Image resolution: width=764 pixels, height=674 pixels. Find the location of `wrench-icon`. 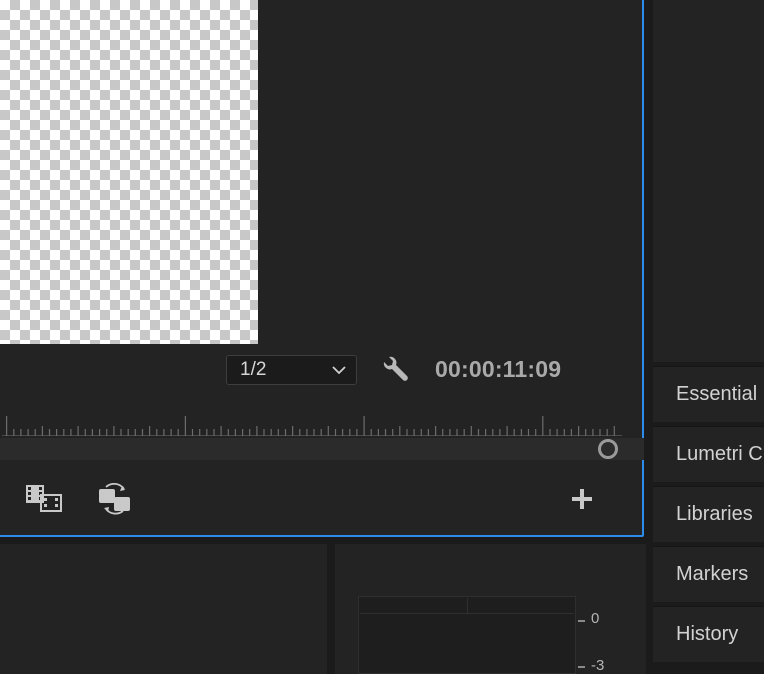

wrench-icon is located at coordinates (396, 369).